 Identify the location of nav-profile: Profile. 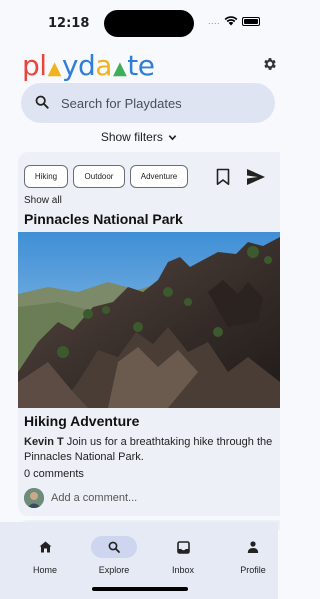
(253, 555).